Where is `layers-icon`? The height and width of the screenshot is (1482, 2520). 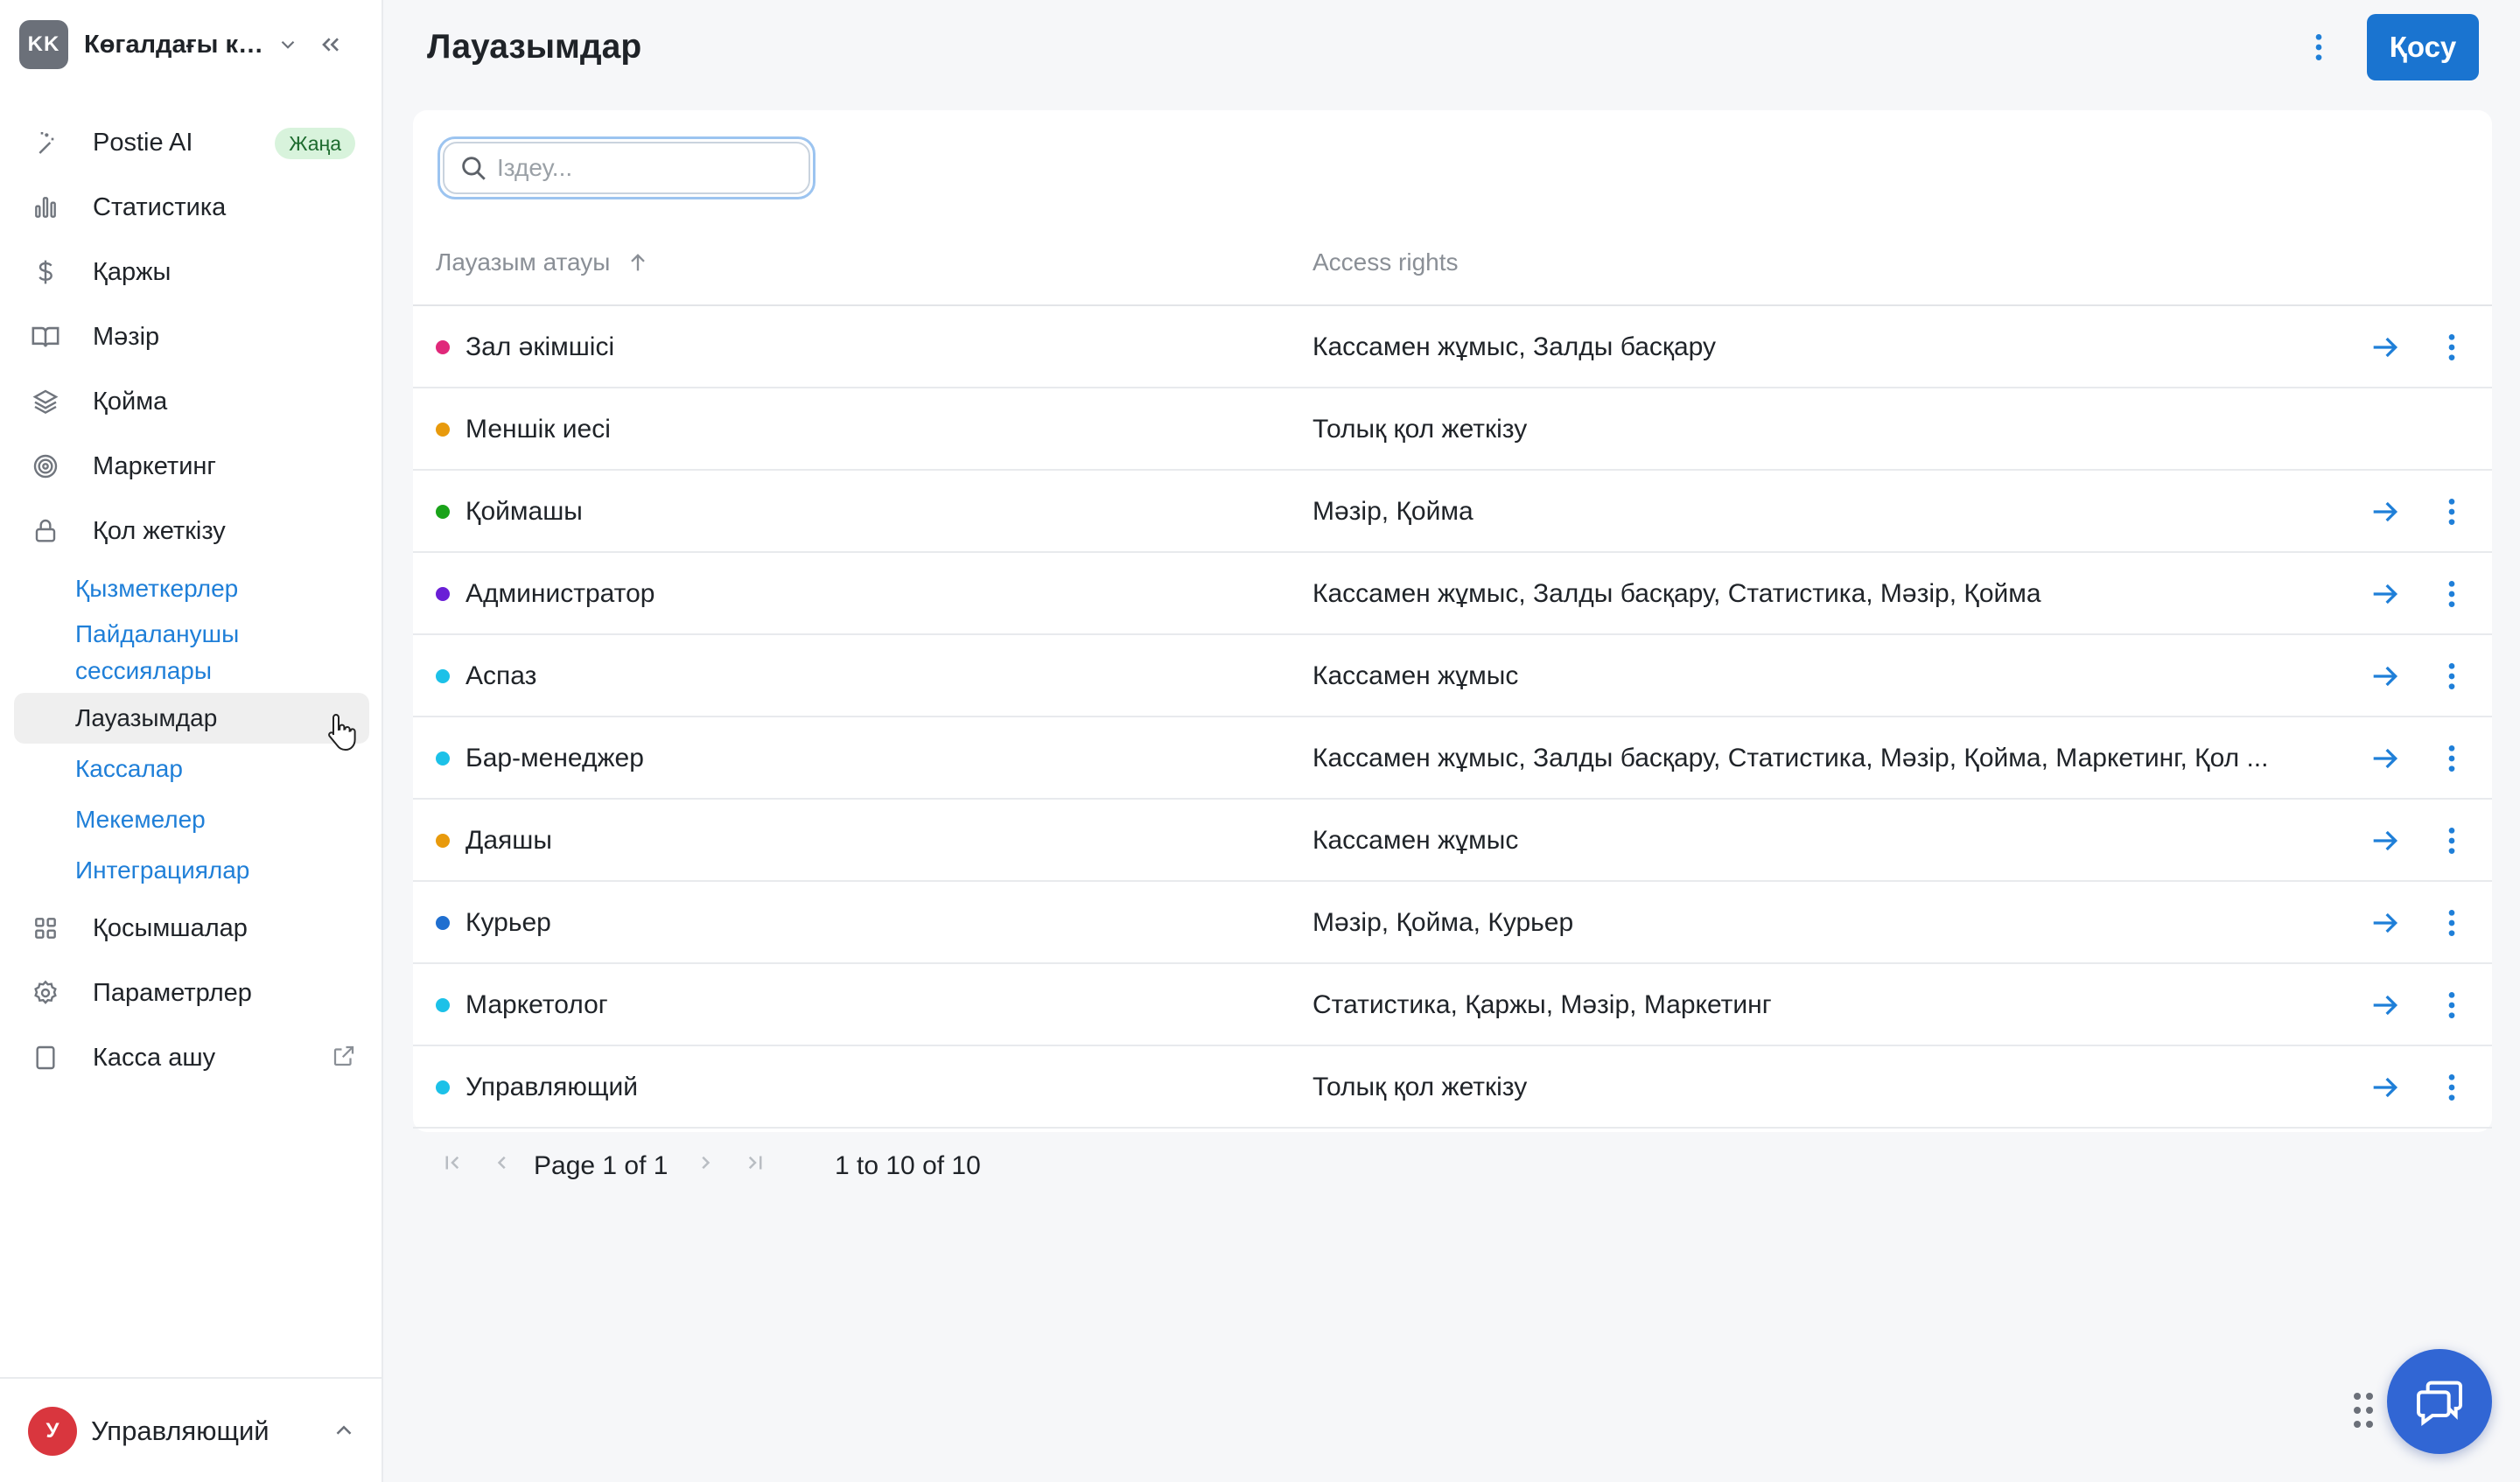
layers-icon is located at coordinates (45, 401).